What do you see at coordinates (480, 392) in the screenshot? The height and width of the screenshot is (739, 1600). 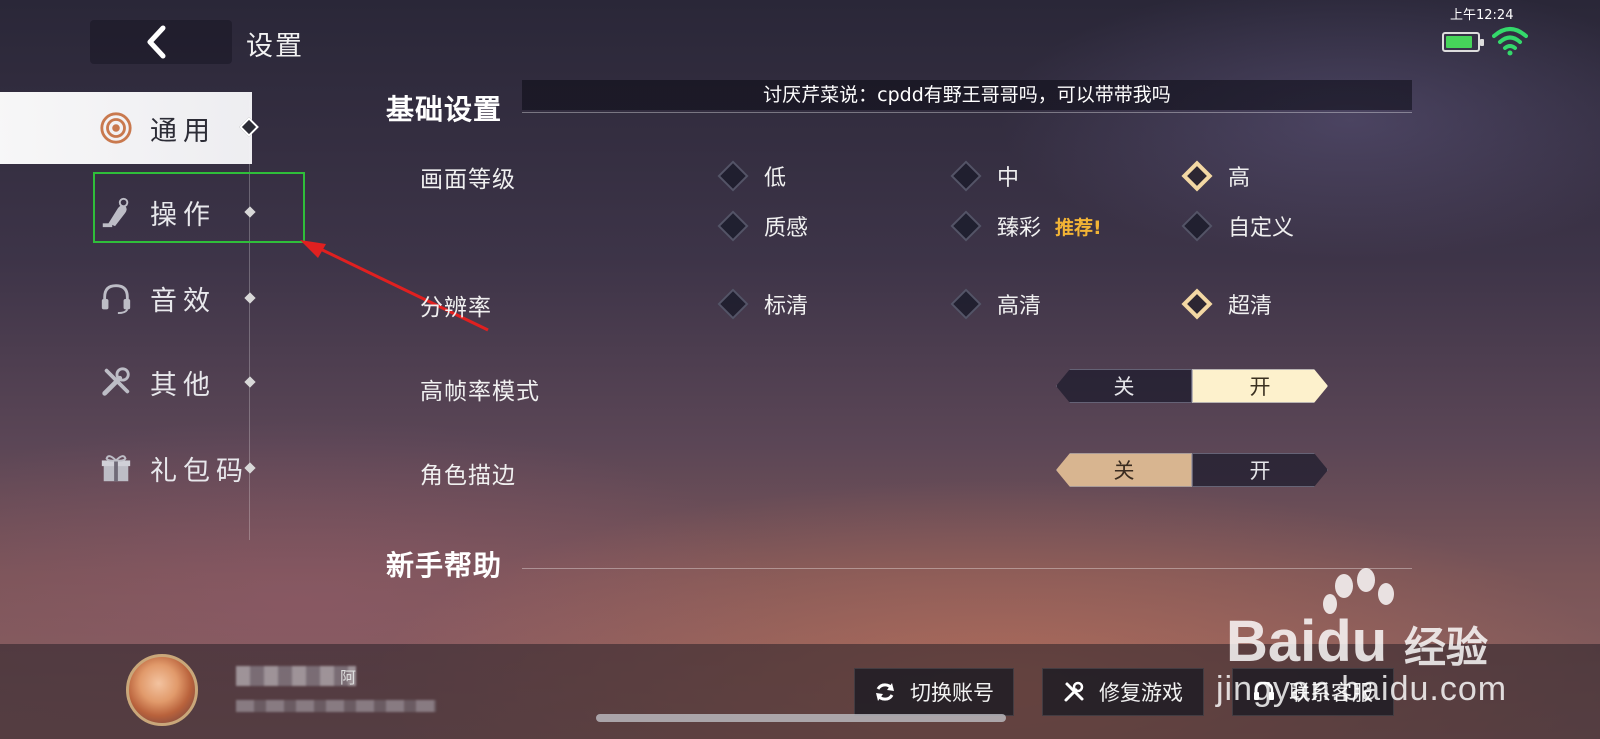 I see `high-fps-label: 高帧率模式` at bounding box center [480, 392].